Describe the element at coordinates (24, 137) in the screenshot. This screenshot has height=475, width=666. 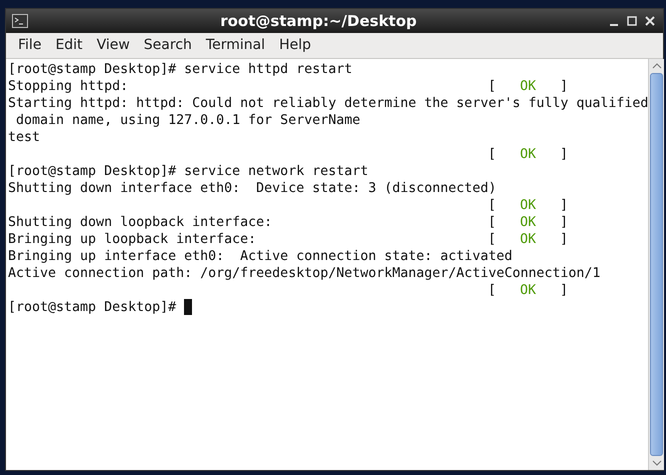
I see `terminal-line: test` at that location.